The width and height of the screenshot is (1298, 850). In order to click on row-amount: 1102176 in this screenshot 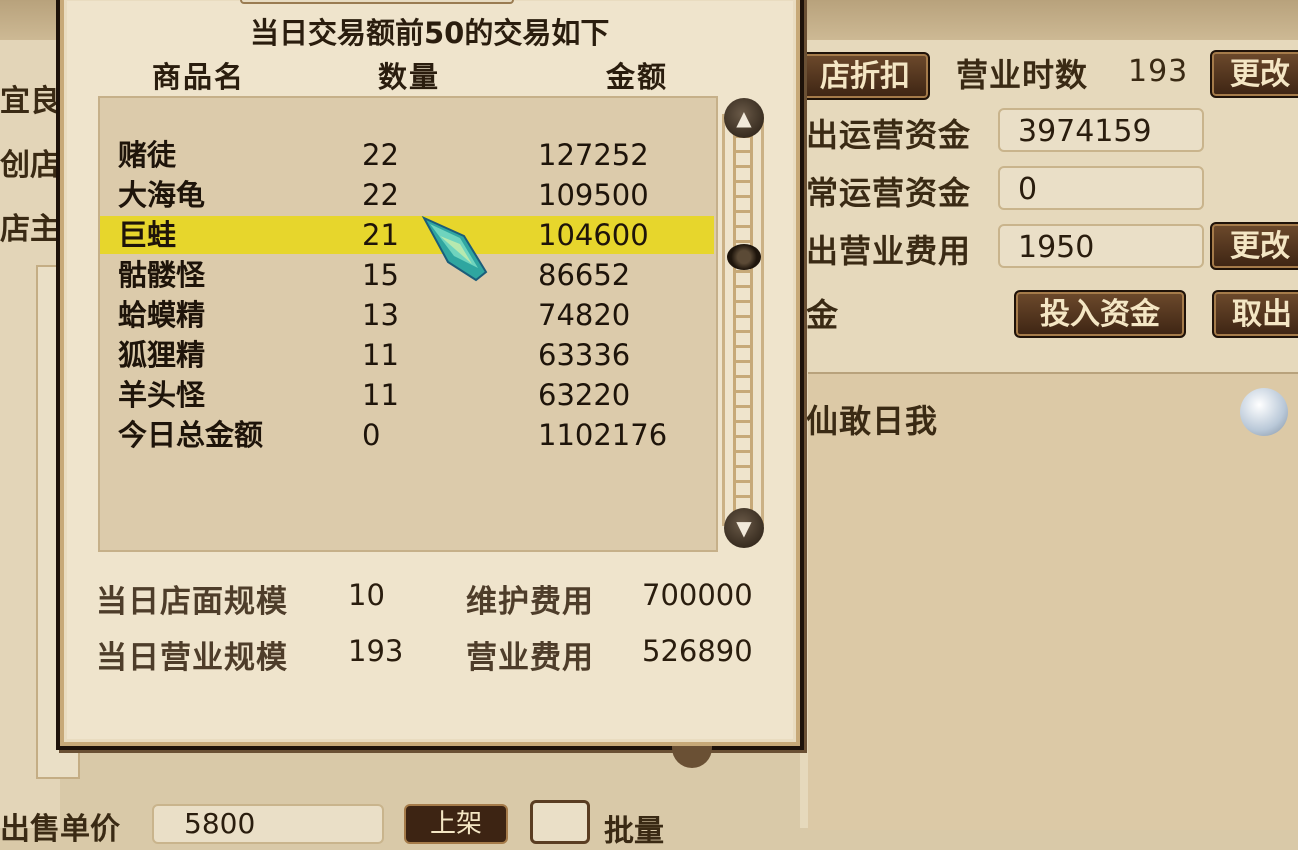, I will do `click(603, 435)`.